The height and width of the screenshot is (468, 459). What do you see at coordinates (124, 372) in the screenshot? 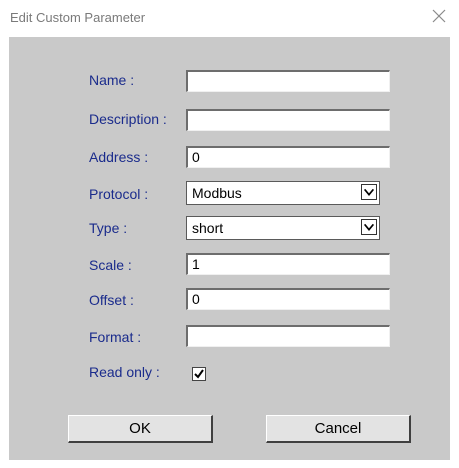
I see `read-only-label: Read only :` at bounding box center [124, 372].